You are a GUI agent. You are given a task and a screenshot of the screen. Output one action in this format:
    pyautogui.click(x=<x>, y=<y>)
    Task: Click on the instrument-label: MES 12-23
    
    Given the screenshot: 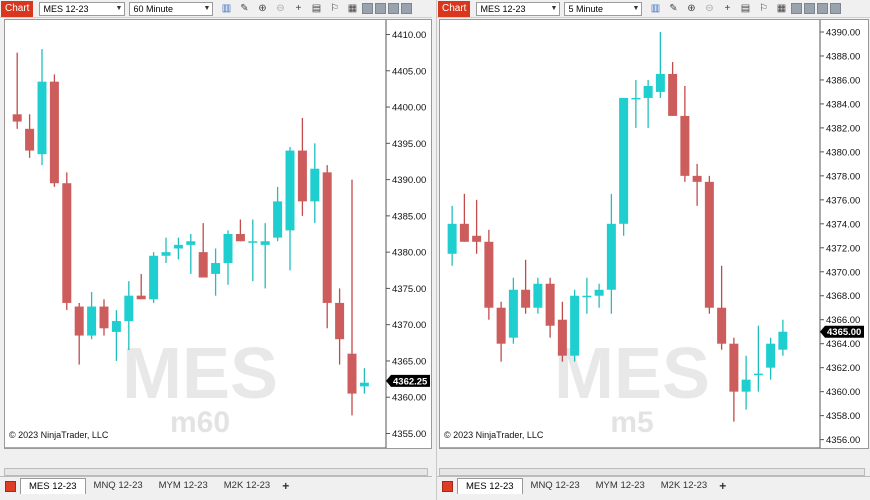 What is the action you would take?
    pyautogui.click(x=66, y=8)
    